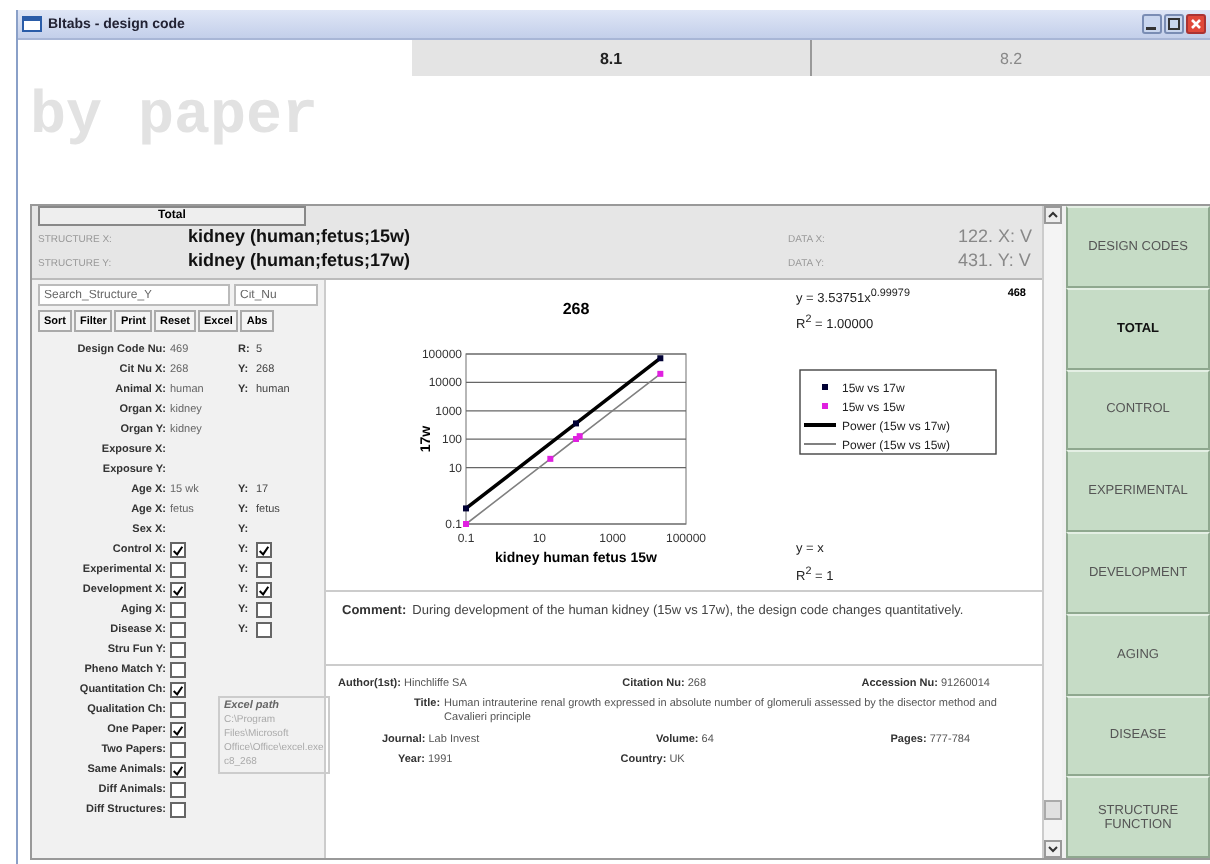  I want to click on window-icon, so click(32, 24).